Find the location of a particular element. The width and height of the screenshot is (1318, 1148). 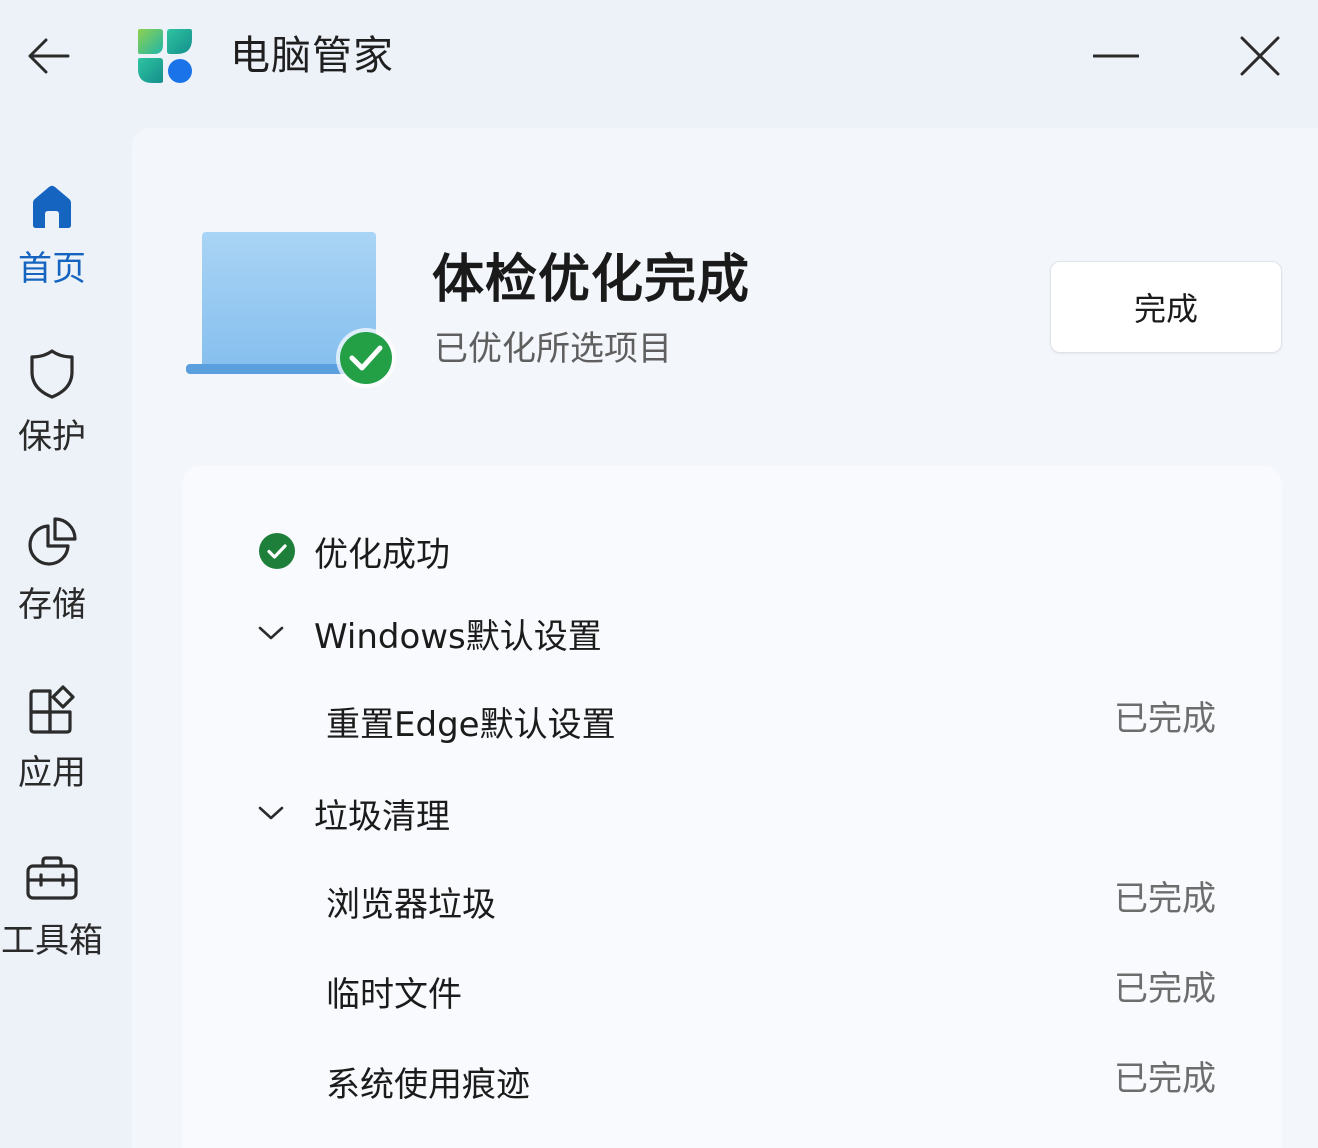

status-success-row: 优化成功 is located at coordinates (354, 551).